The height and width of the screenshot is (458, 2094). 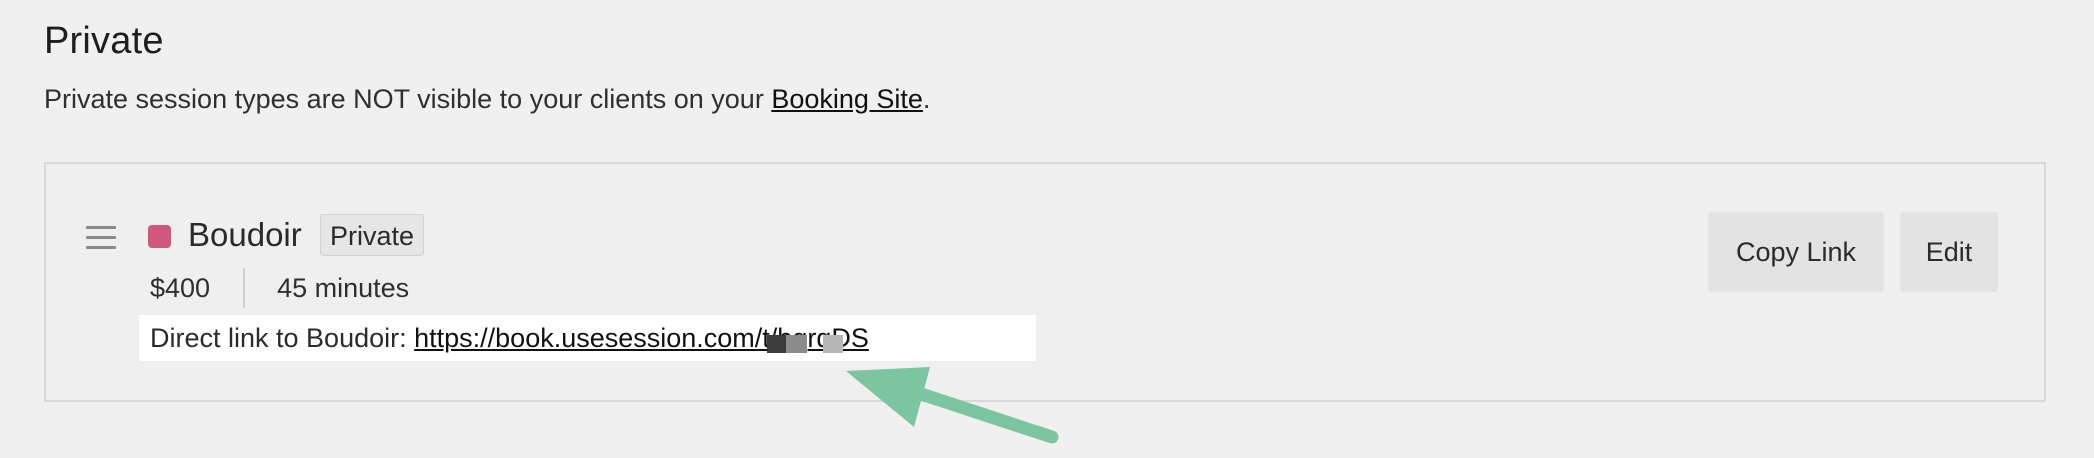 What do you see at coordinates (101, 238) in the screenshot?
I see `drag-handle-icon` at bounding box center [101, 238].